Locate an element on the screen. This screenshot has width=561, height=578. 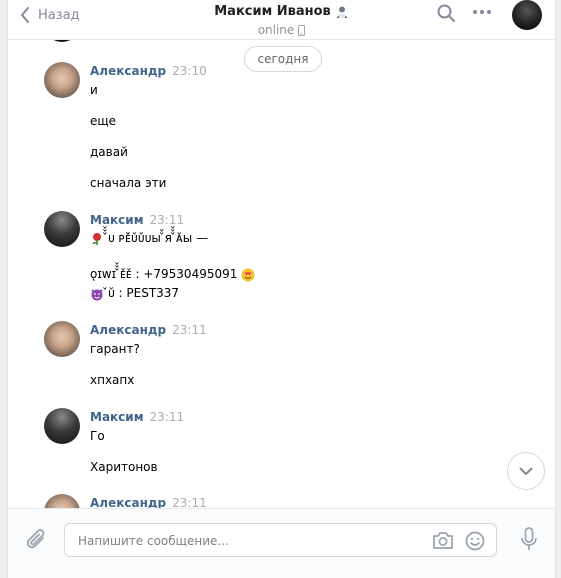
search-icon is located at coordinates (446, 13).